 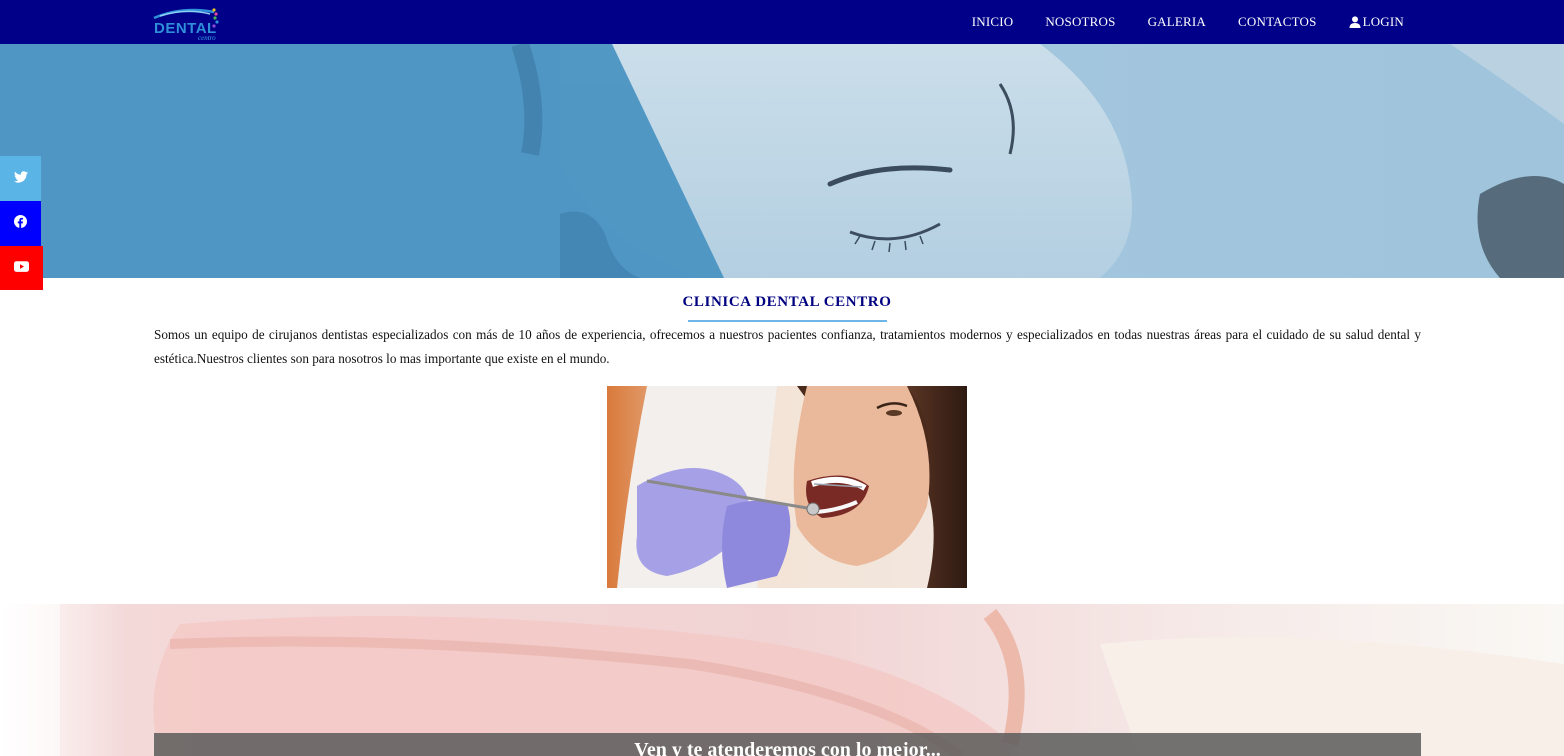 I want to click on nav-label: GALERIA, so click(x=1177, y=21).